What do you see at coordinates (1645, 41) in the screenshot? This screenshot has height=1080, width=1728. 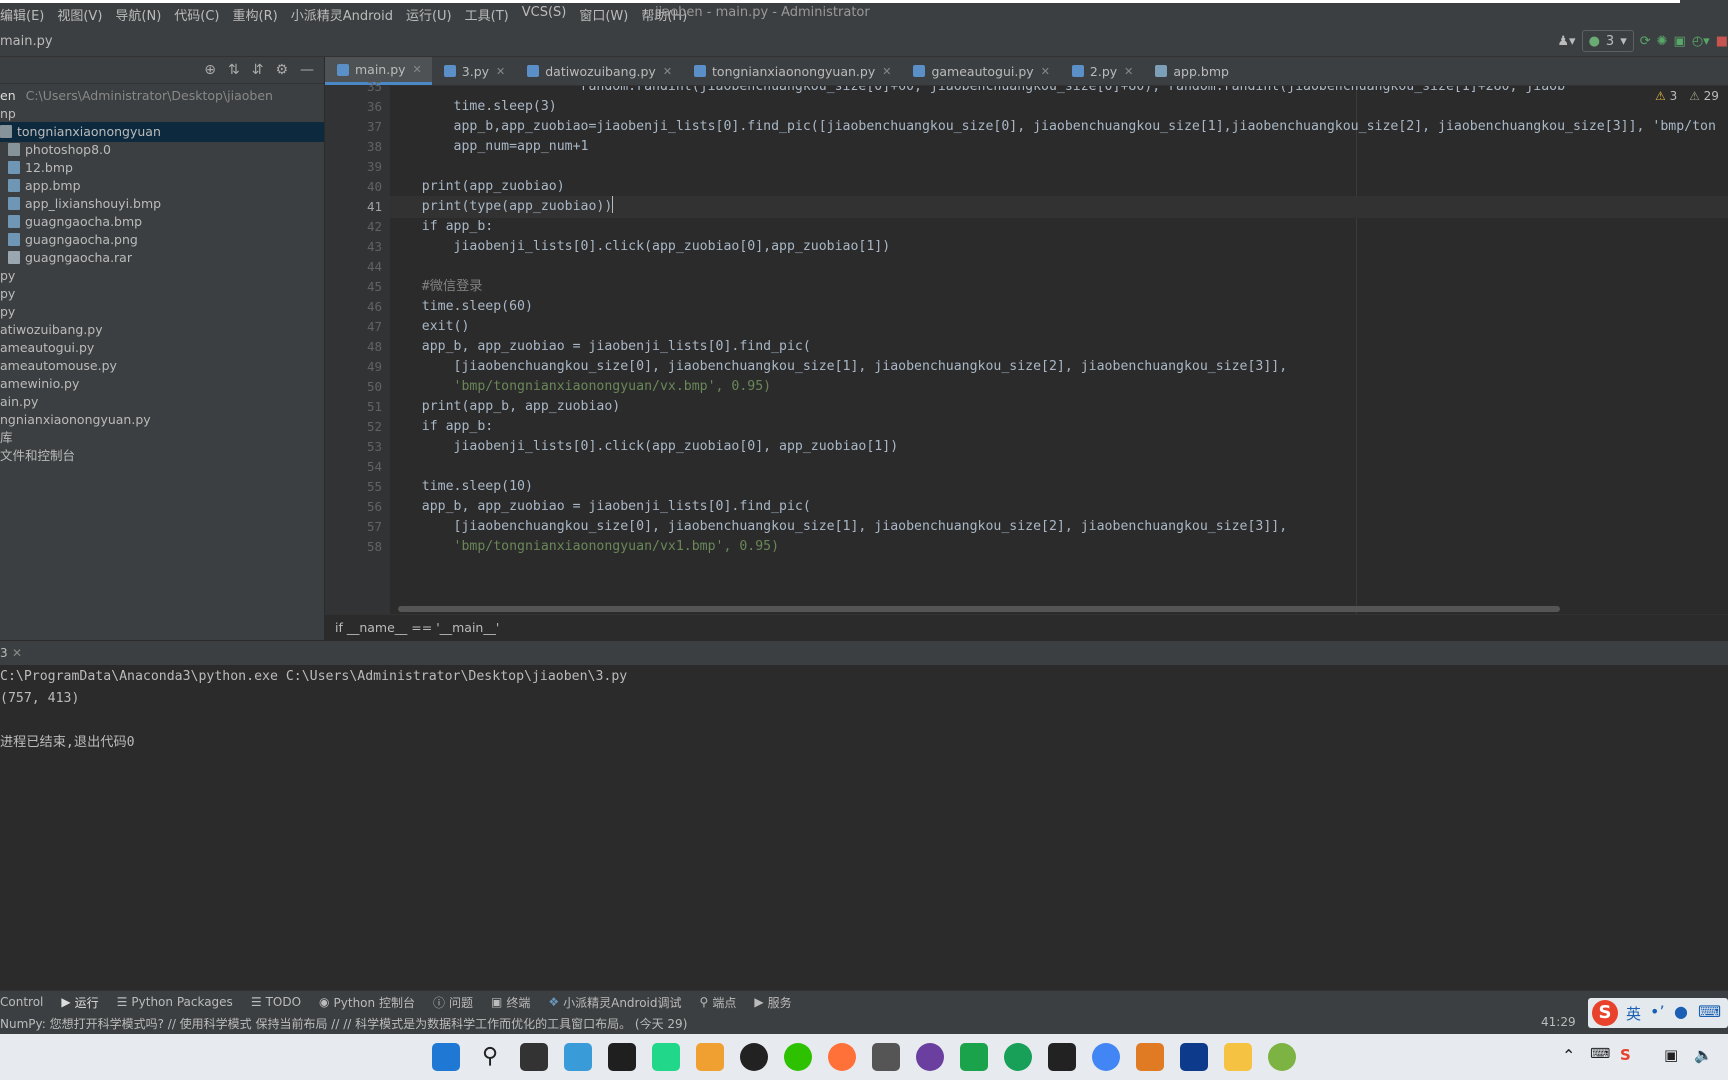 I see `rerun-icon: ⟳` at bounding box center [1645, 41].